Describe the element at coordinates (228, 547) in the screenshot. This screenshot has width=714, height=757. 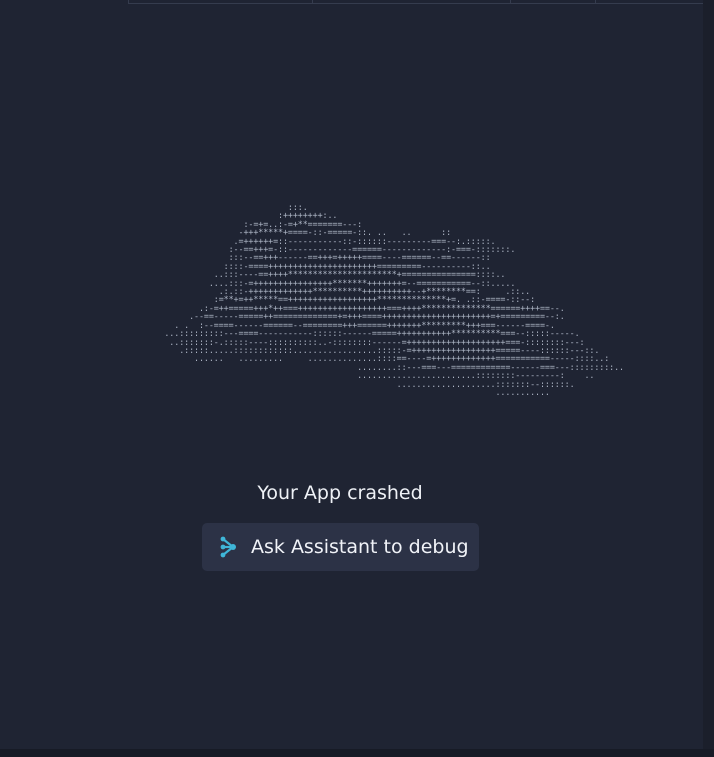
I see `assistant-logo-icon` at that location.